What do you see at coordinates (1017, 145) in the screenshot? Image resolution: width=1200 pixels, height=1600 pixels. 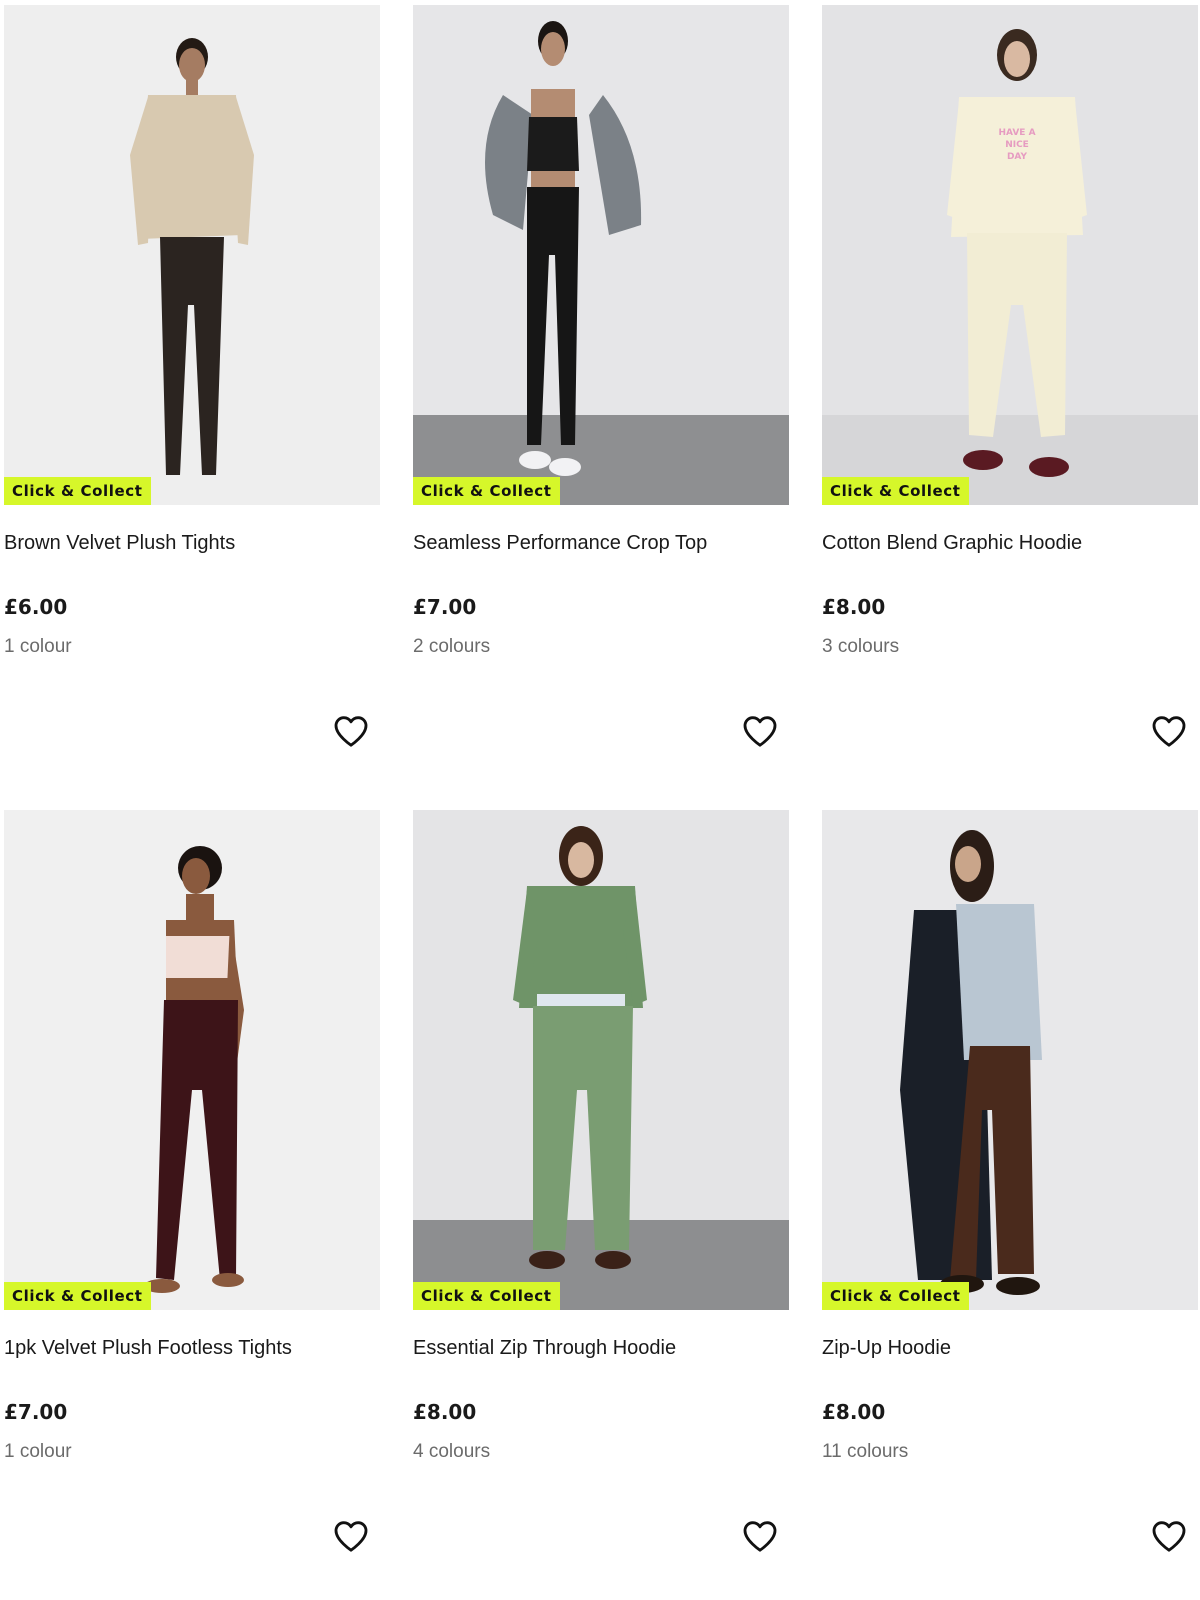 I see `svg-text: NICE` at bounding box center [1017, 145].